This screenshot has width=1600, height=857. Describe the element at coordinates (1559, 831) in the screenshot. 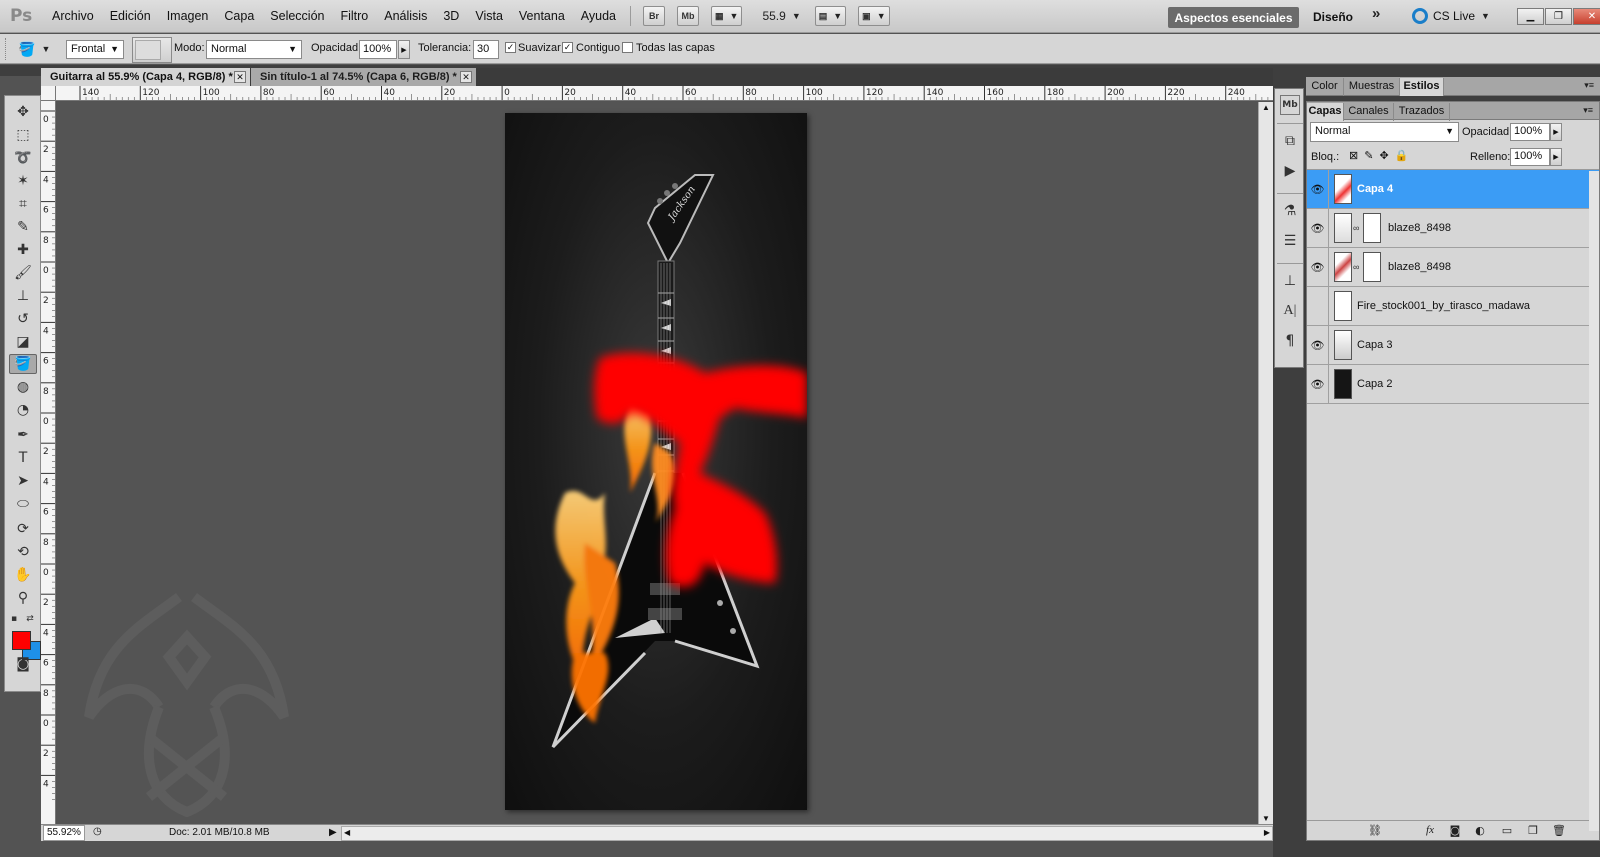

I see `trash-icon: 🗑` at that location.